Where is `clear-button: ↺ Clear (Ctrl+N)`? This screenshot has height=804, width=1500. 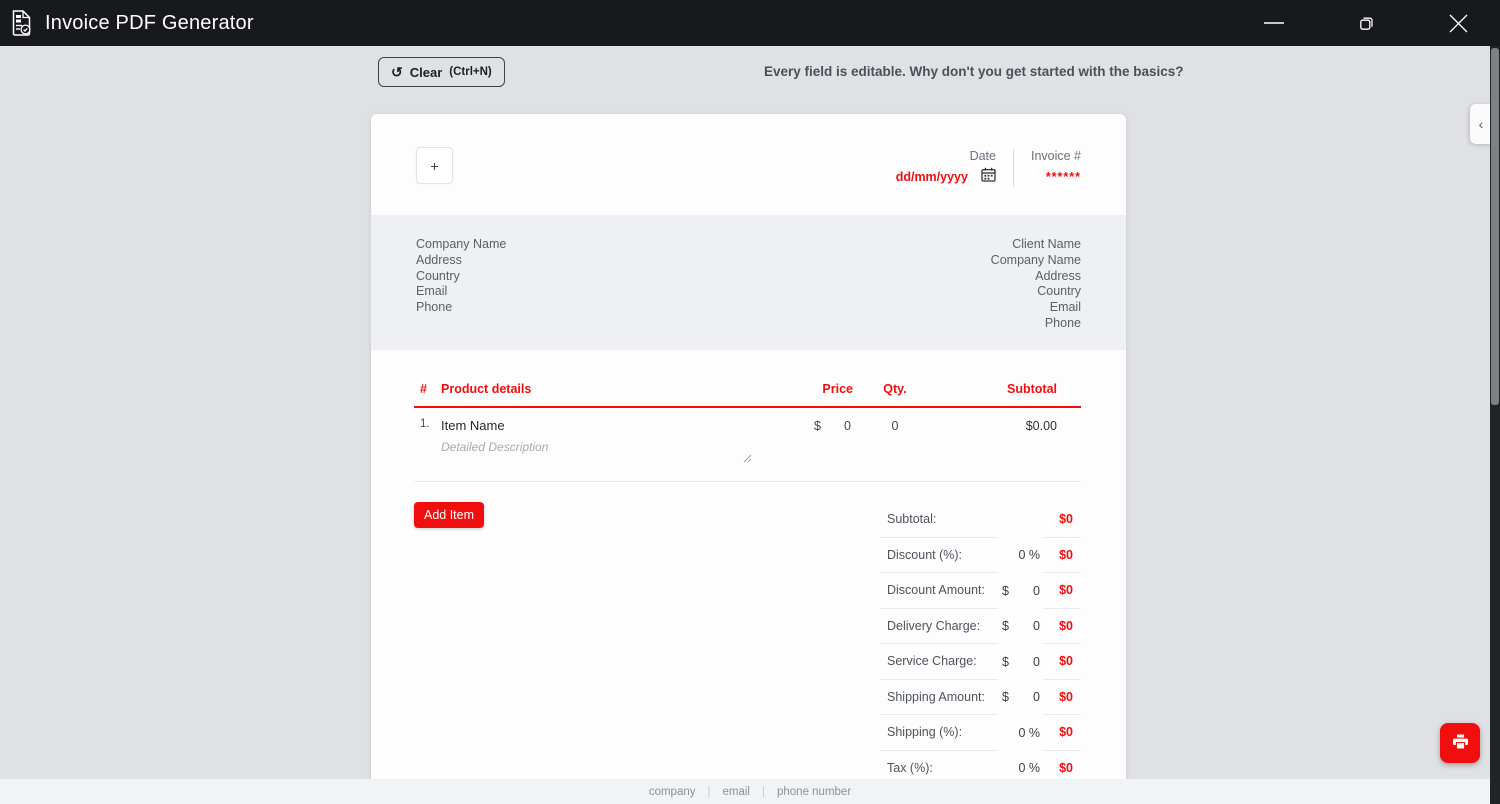
clear-button: ↺ Clear (Ctrl+N) is located at coordinates (441, 72).